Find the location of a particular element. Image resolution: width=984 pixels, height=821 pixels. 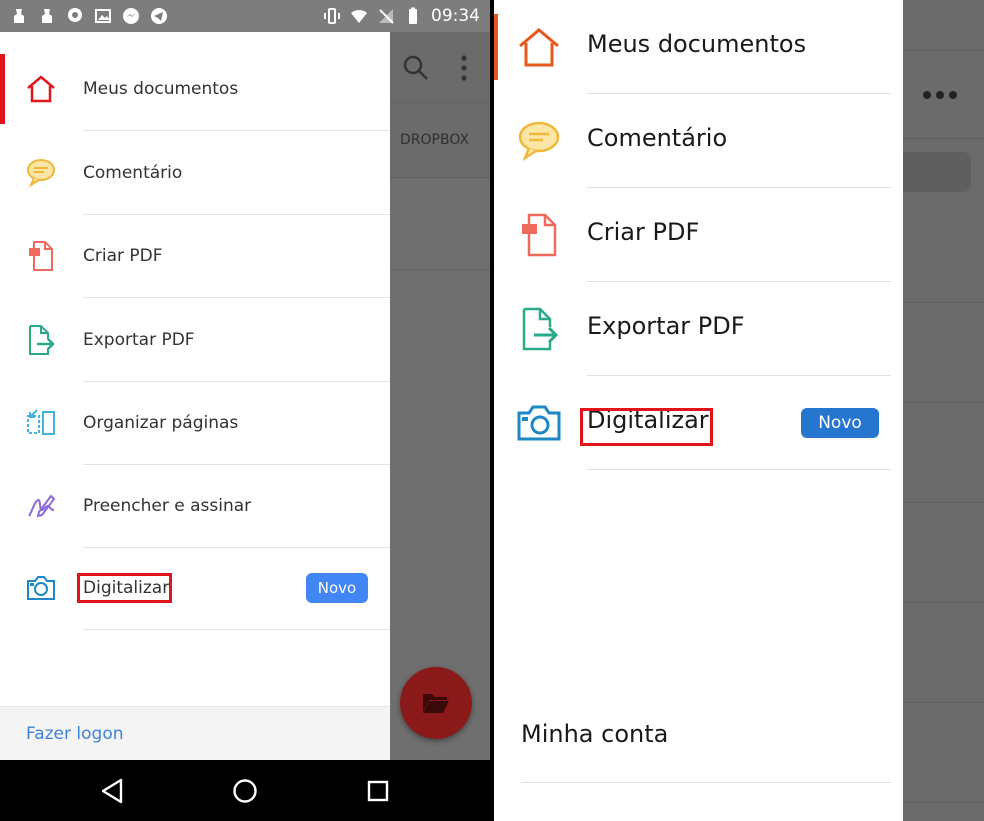

recents-button is located at coordinates (378, 791).